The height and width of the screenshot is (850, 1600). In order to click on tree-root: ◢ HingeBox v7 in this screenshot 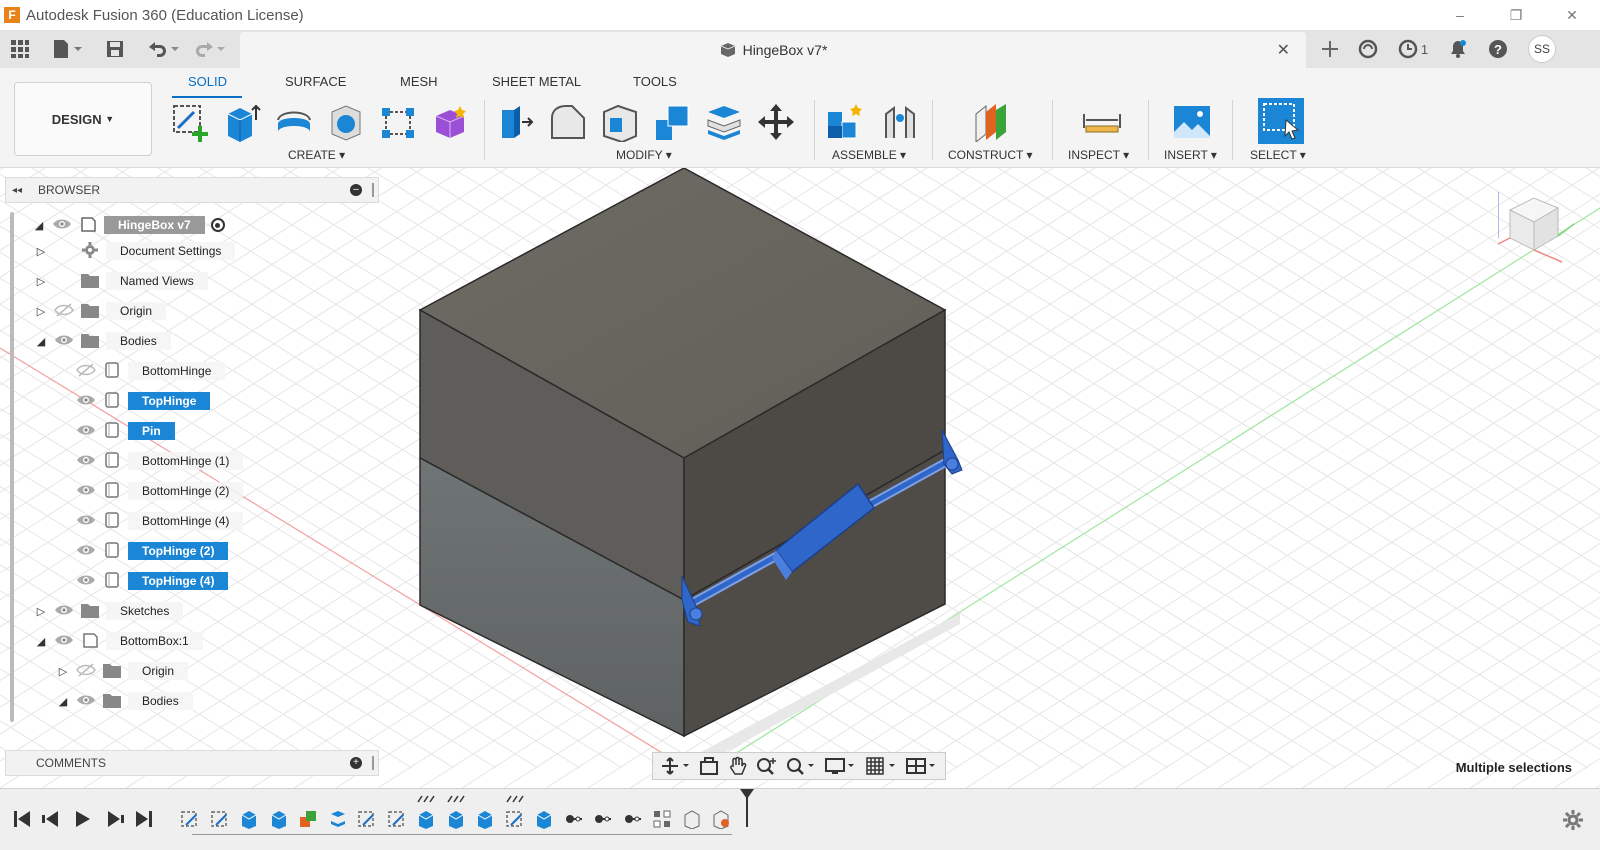, I will do `click(128, 225)`.